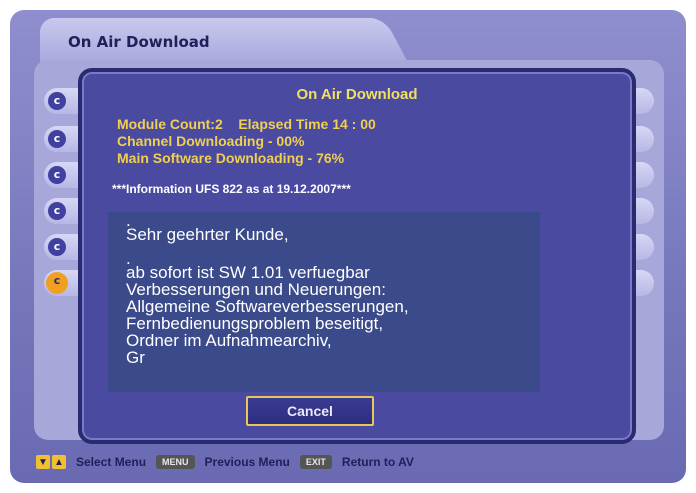  Describe the element at coordinates (248, 272) in the screenshot. I see `message-line: ab sofort ist SW 1.01 verfuegbar` at that location.